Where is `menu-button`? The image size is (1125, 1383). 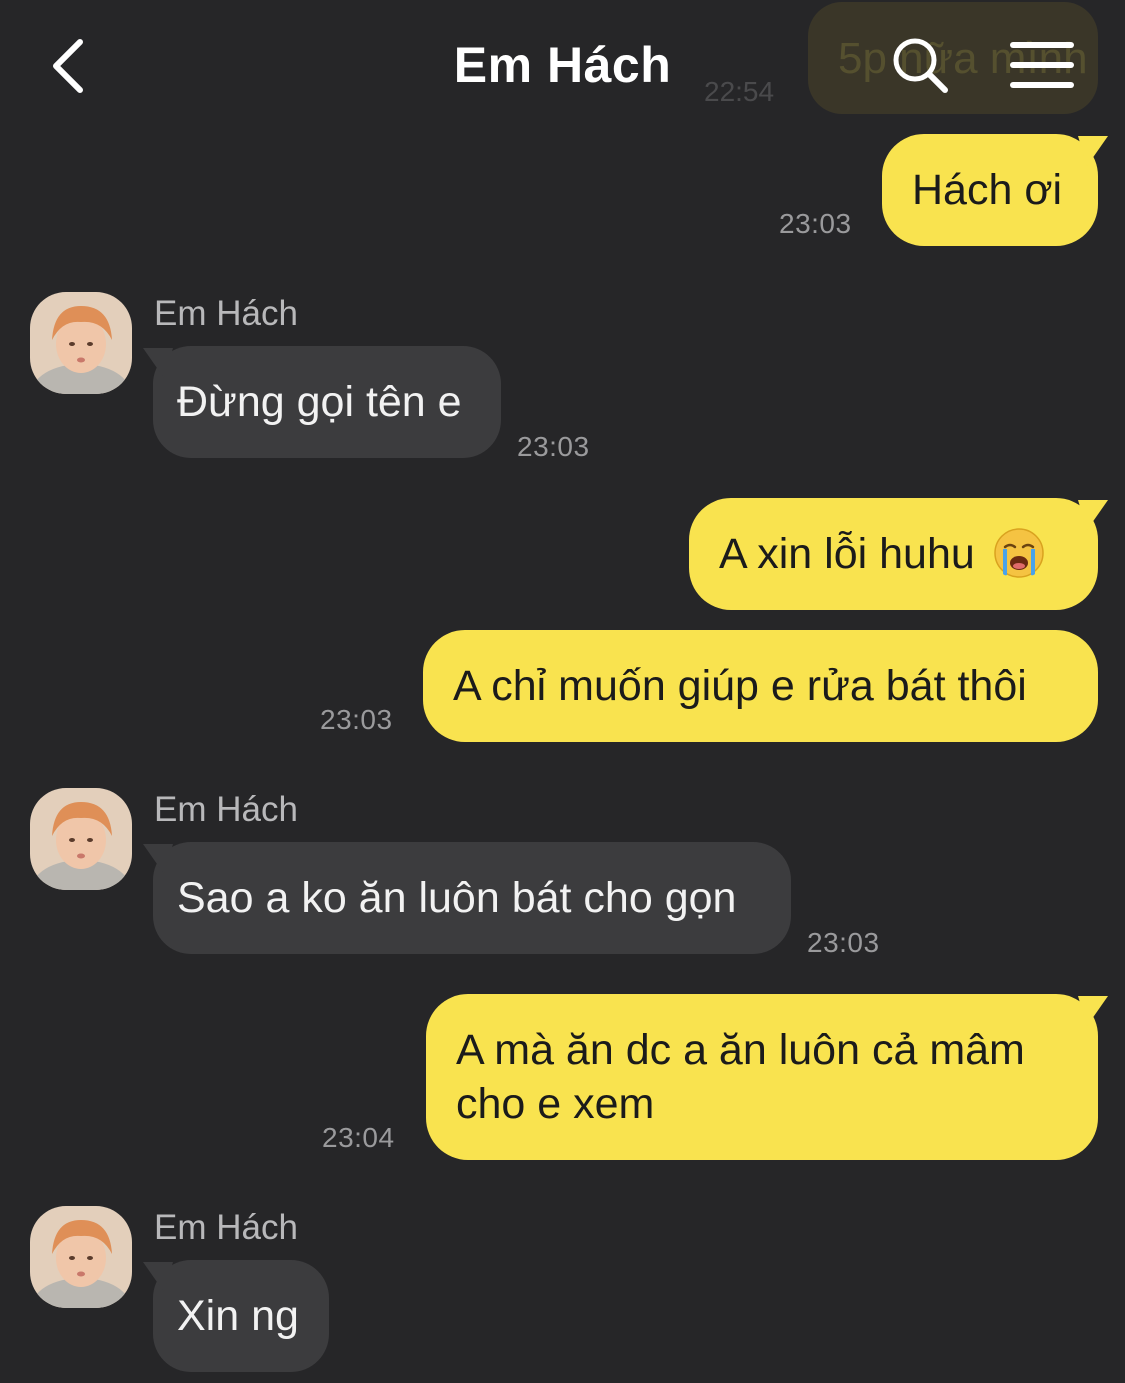 menu-button is located at coordinates (1042, 65).